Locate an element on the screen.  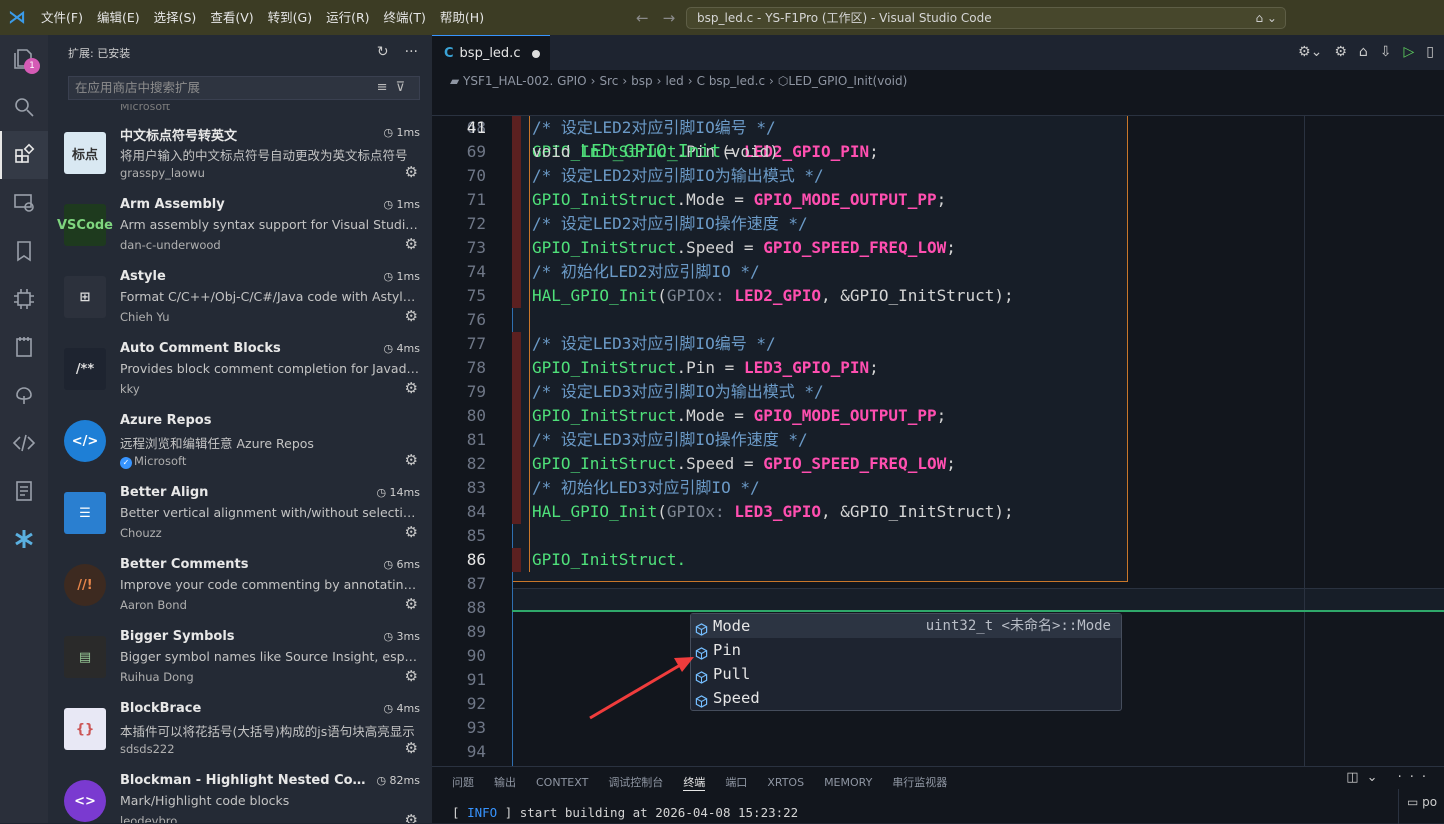
panel-tab: 调试控制台 is located at coordinates (635, 782).